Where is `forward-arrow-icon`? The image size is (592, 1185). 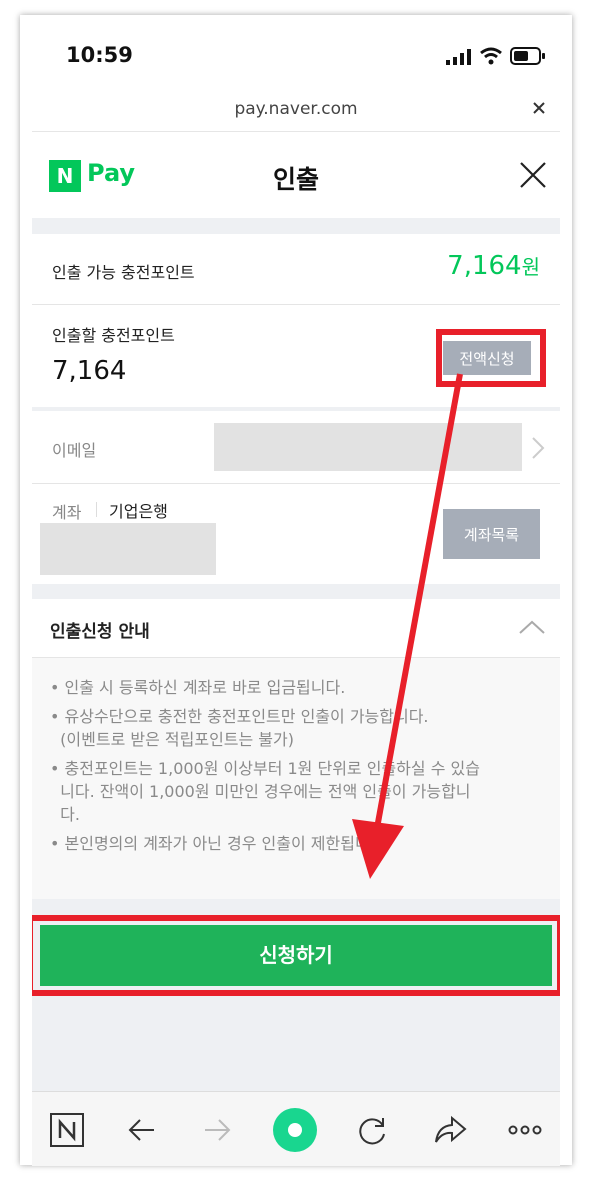 forward-arrow-icon is located at coordinates (217, 1130).